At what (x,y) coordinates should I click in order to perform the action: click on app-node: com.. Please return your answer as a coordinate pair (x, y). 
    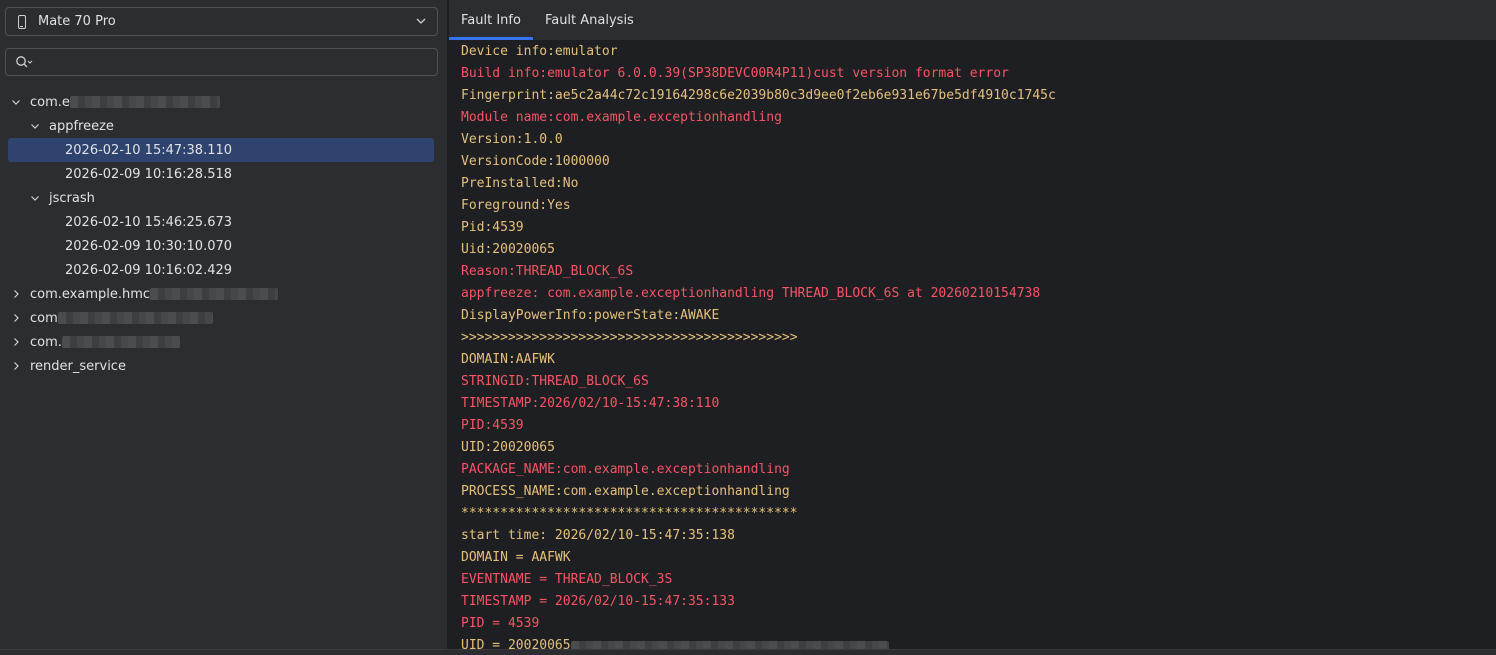
    Looking at the image, I should click on (224, 342).